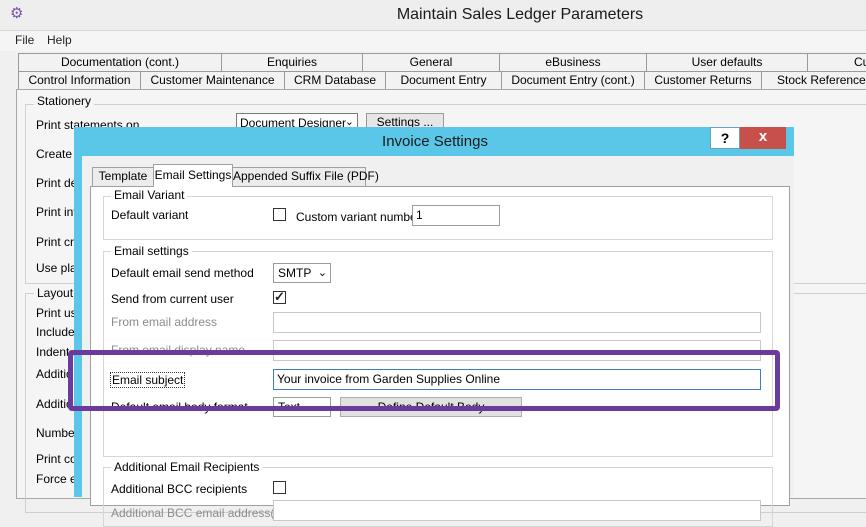 This screenshot has width=866, height=527. What do you see at coordinates (836, 62) in the screenshot?
I see `tab-cu: Cu` at bounding box center [836, 62].